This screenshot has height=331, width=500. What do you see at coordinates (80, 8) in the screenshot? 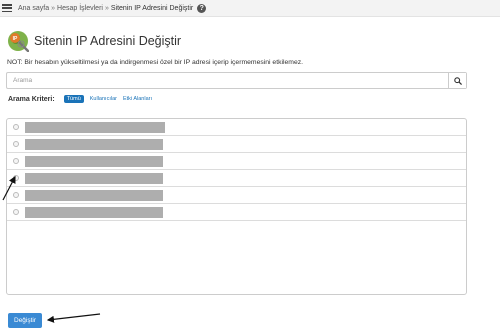
I see `breadcrumb-account-functions-link: Hesap İşlevleri` at bounding box center [80, 8].